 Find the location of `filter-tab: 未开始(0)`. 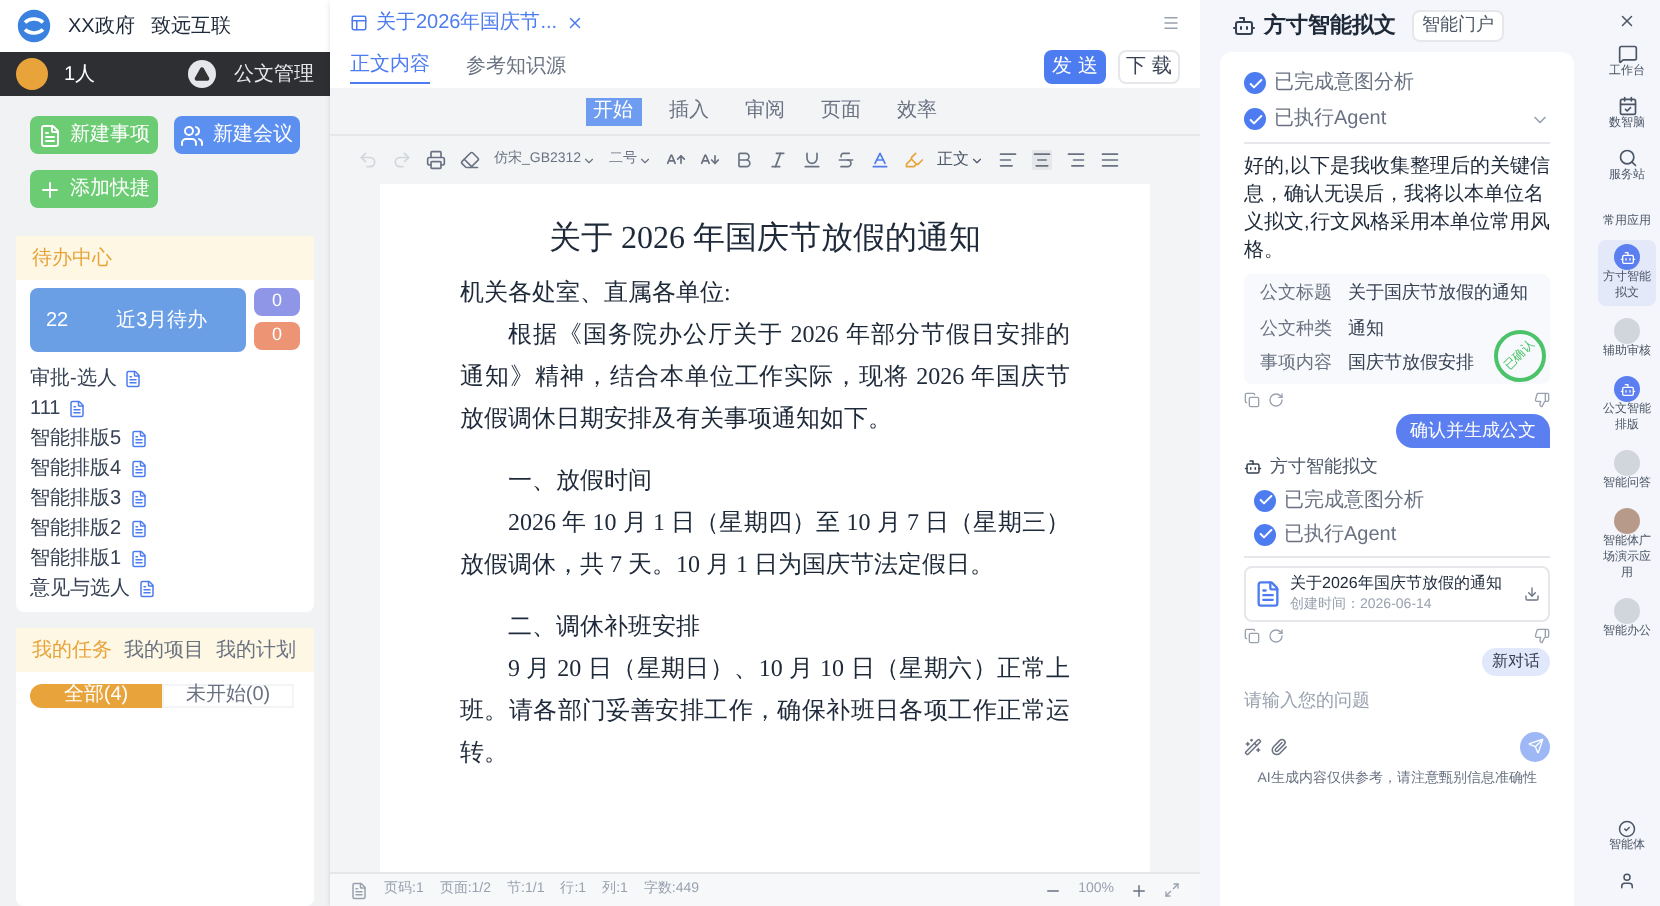

filter-tab: 未开始(0) is located at coordinates (228, 696).